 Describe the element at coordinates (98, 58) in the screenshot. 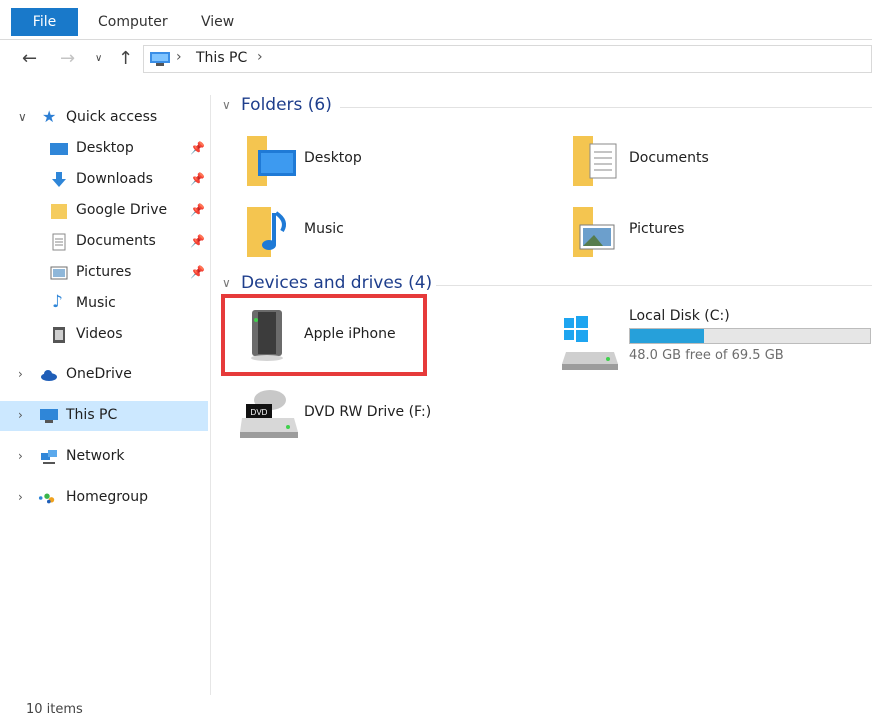

I see `recent-locations-chevron-icon: ∨` at that location.